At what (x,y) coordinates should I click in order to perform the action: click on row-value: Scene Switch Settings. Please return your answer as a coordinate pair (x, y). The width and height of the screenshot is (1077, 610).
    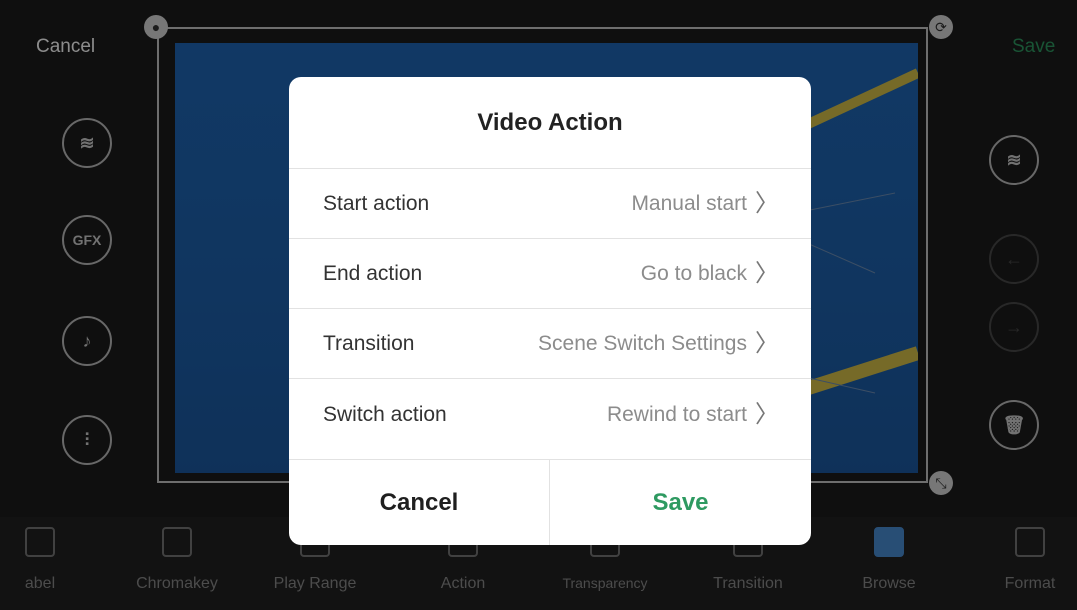
    Looking at the image, I should click on (642, 343).